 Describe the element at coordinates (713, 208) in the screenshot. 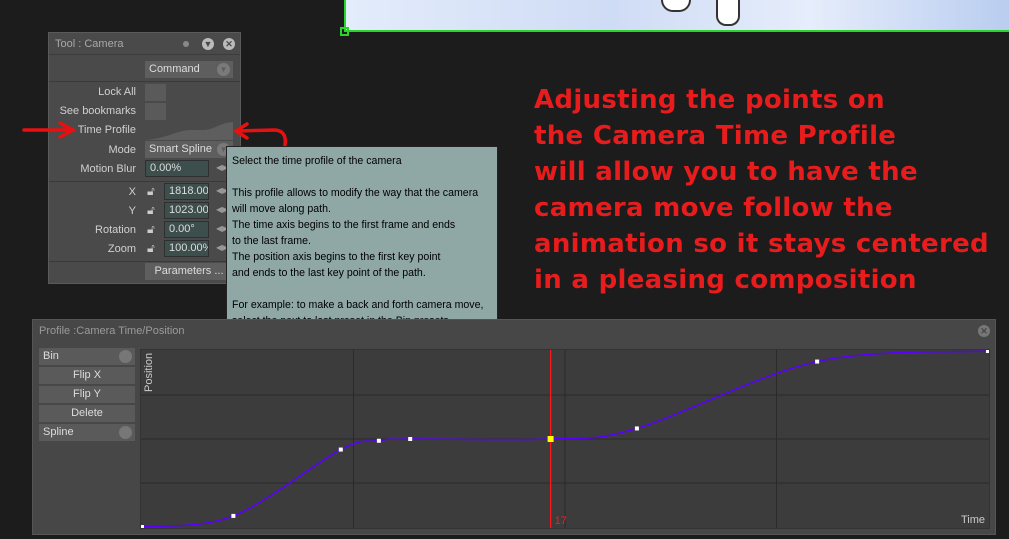

I see `annotation-line: camera move follow the` at that location.